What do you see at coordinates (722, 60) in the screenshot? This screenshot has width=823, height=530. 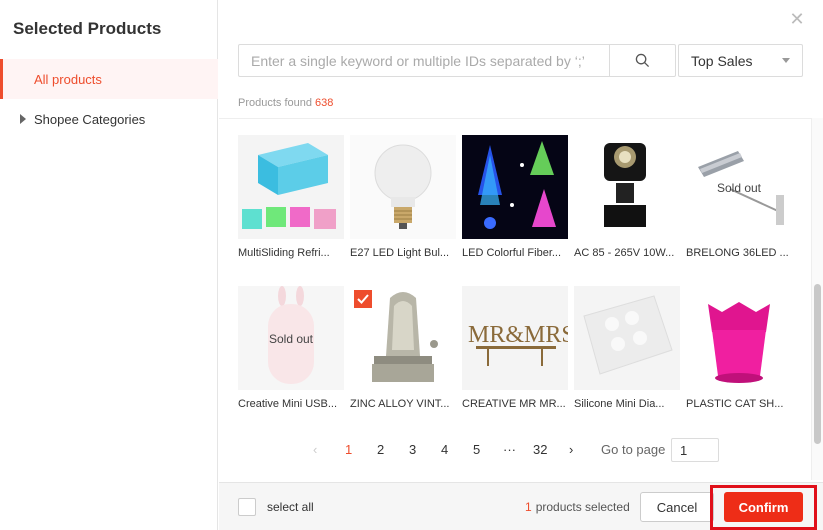 I see `sort-select-value: Top Sales` at bounding box center [722, 60].